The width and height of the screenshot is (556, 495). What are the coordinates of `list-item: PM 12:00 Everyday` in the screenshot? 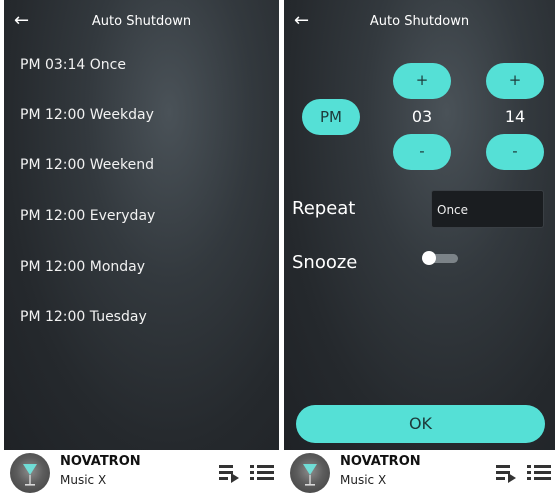 It's located at (87, 216).